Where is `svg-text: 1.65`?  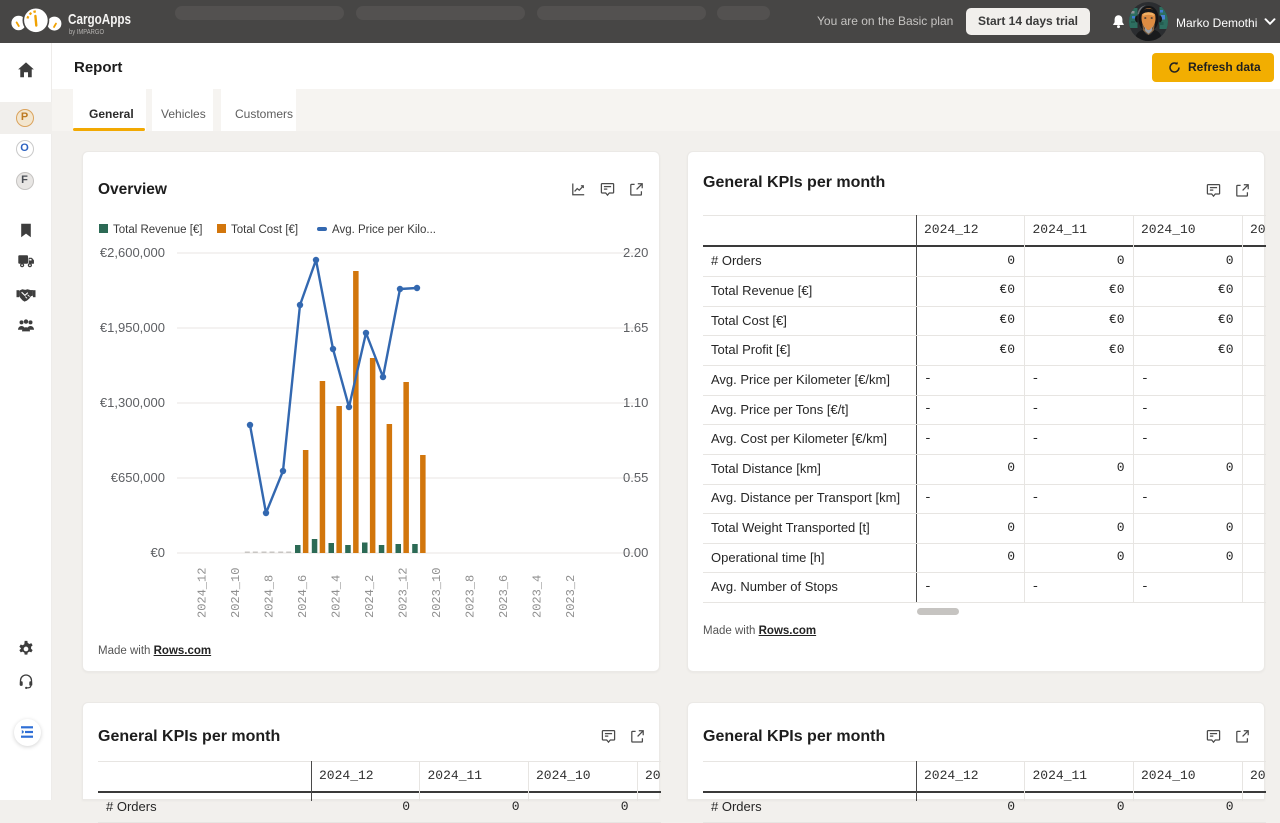
svg-text: 1.65 is located at coordinates (635, 327).